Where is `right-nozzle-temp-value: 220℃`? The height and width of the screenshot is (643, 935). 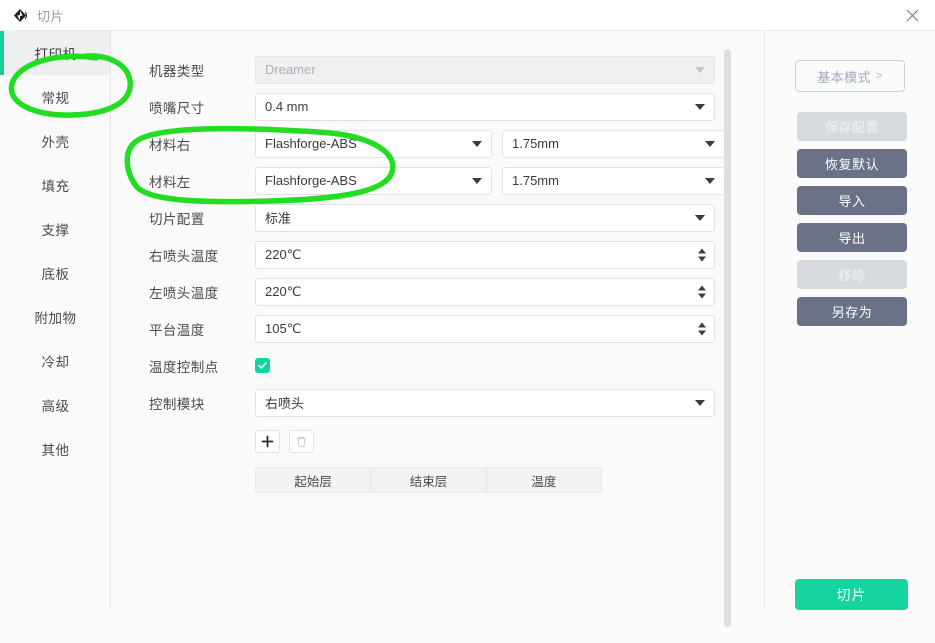 right-nozzle-temp-value: 220℃ is located at coordinates (283, 254).